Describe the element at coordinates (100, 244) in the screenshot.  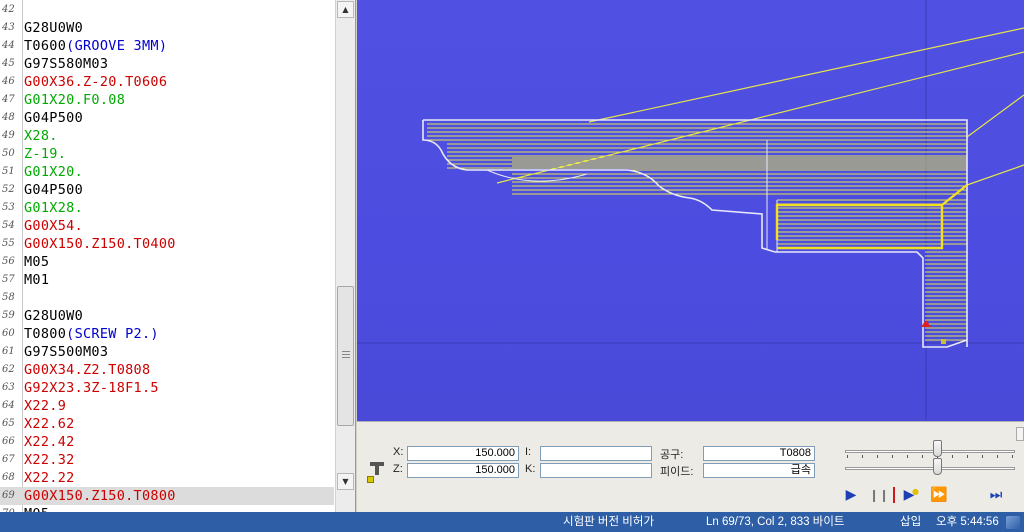
I see `line-text: G00X150.Z150.T0400` at that location.